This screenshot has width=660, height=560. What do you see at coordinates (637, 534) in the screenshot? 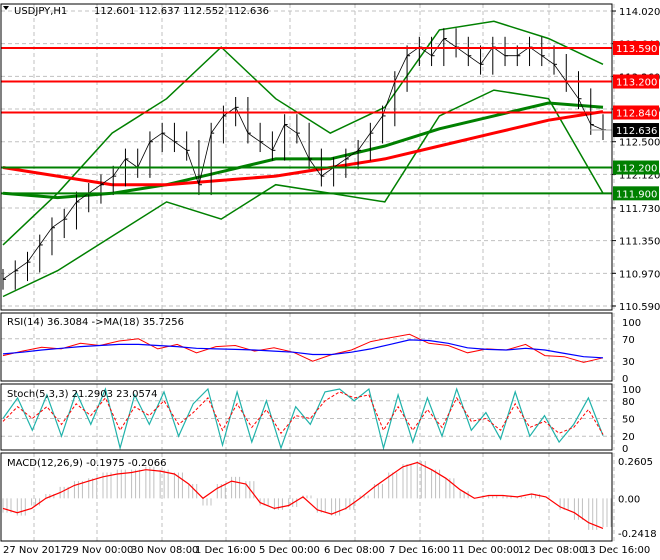
I see `macd-axis-label: -0.2418` at bounding box center [637, 534].